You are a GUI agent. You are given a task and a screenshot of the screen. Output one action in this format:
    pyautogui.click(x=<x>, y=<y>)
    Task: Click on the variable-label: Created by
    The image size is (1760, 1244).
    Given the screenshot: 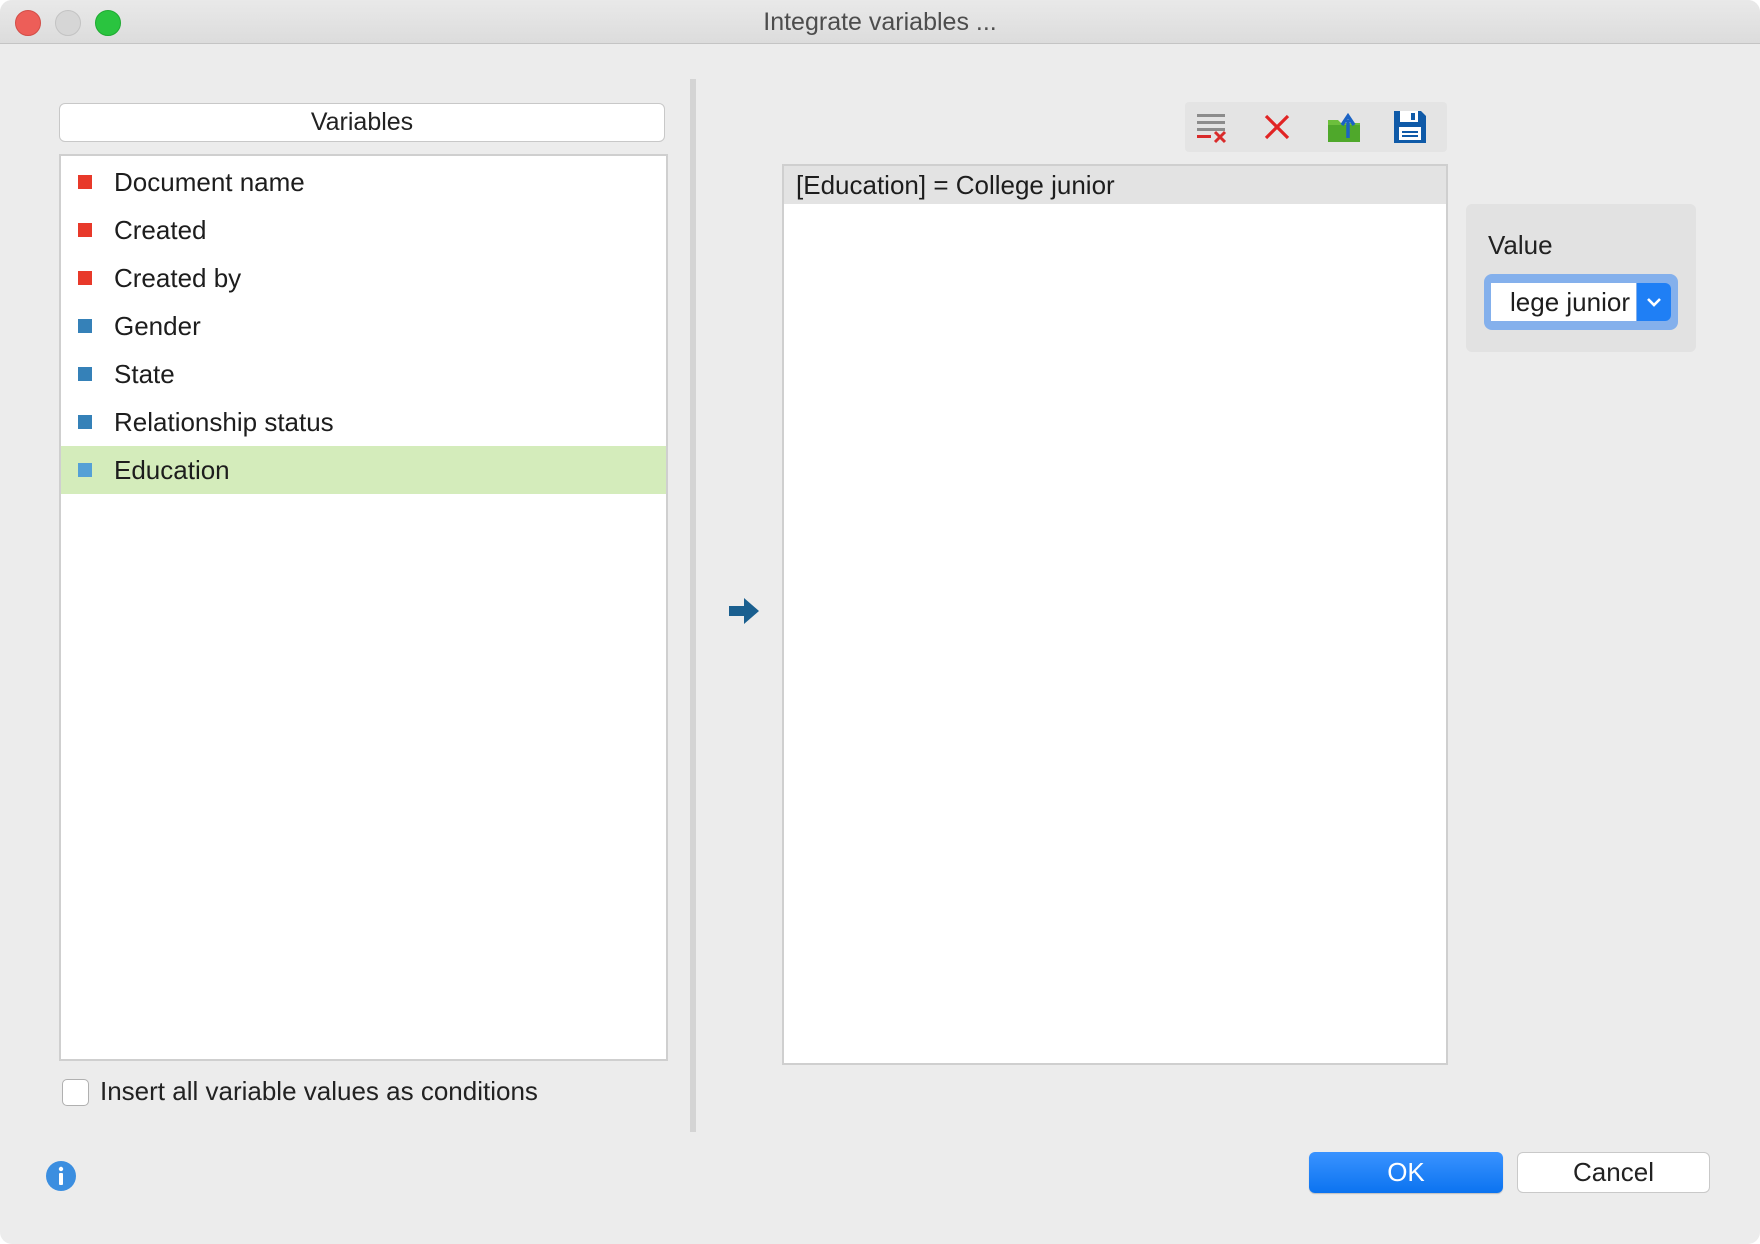 What is the action you would take?
    pyautogui.click(x=178, y=278)
    